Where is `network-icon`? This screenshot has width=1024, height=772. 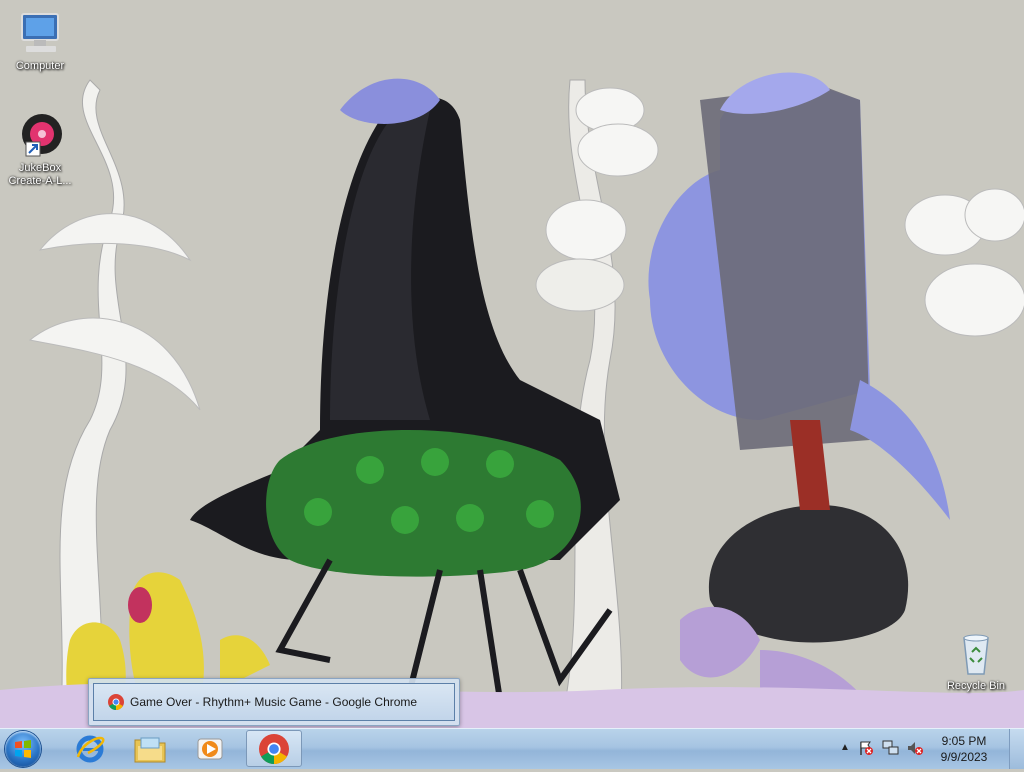
network-icon is located at coordinates (891, 750).